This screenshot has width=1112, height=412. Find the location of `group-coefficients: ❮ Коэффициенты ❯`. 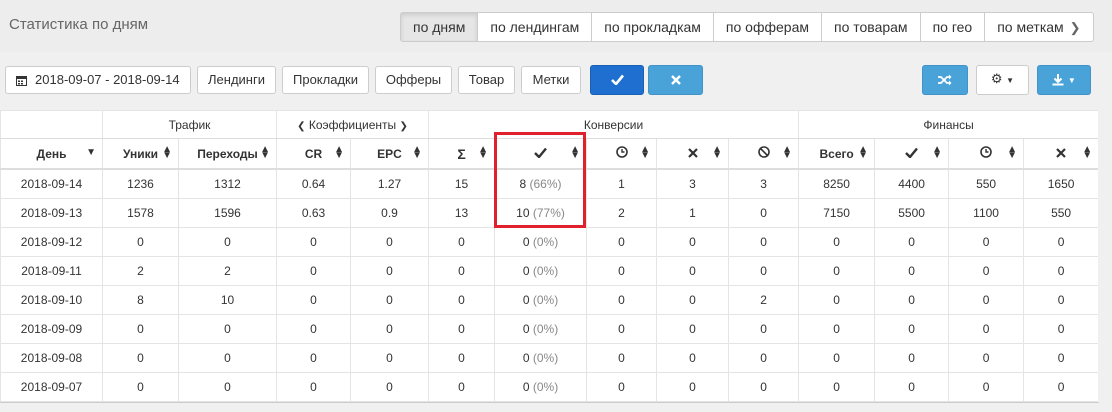

group-coefficients: ❮ Коэффициенты ❯ is located at coordinates (352, 124).